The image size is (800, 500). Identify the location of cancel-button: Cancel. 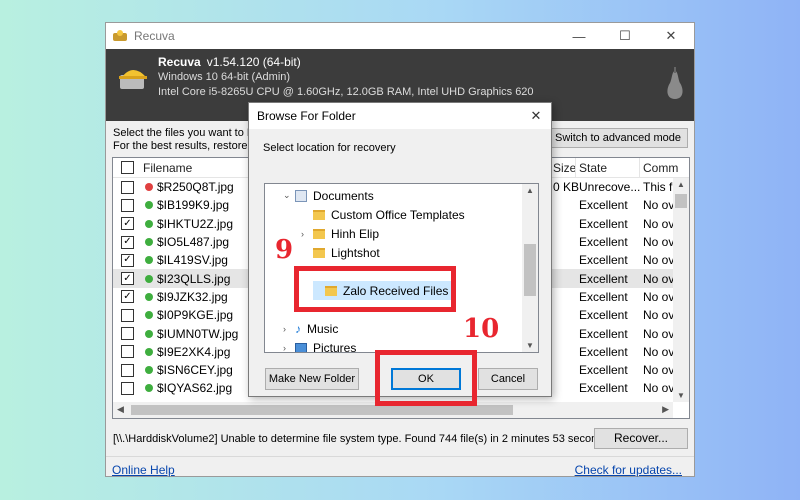
(508, 379).